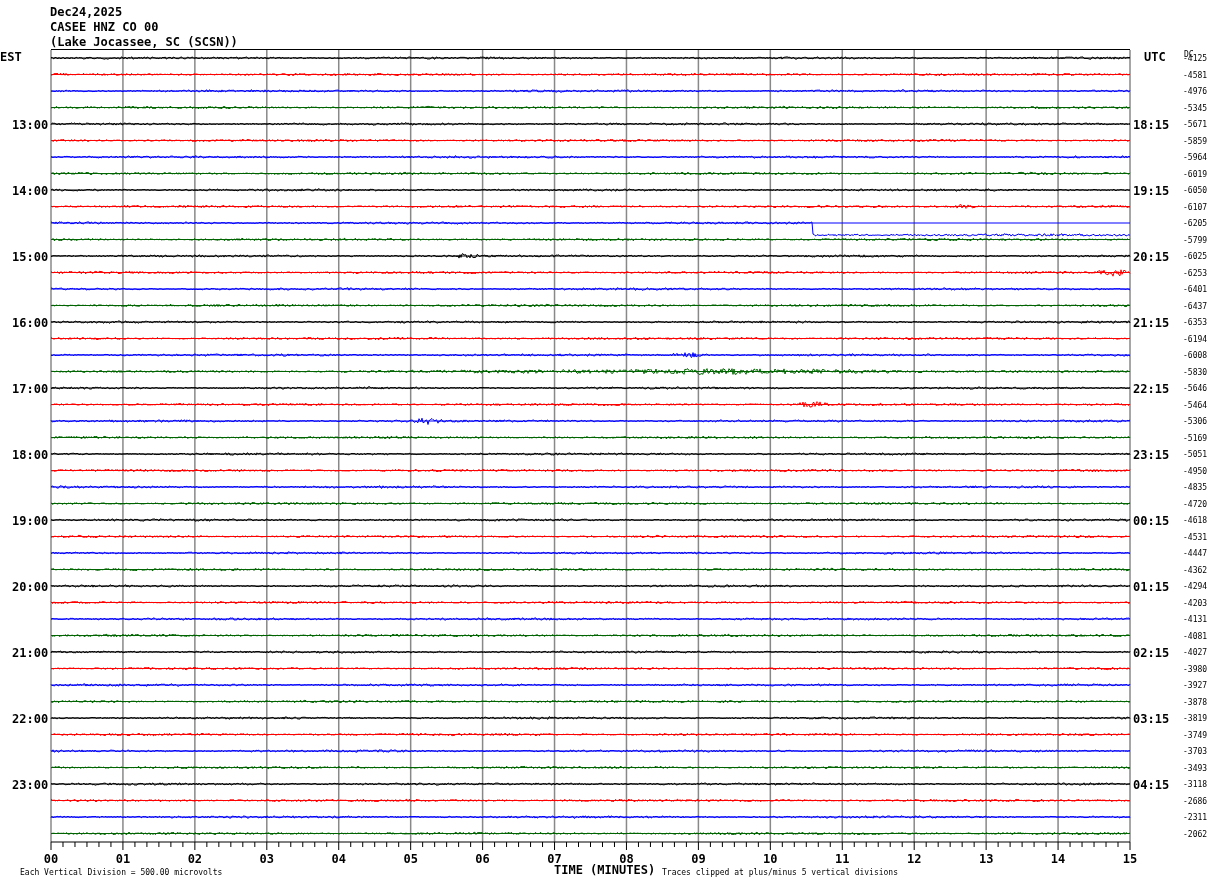 This screenshot has height=886, width=1210. What do you see at coordinates (1151, 785) in the screenshot?
I see `hour-label: 04:15` at bounding box center [1151, 785].